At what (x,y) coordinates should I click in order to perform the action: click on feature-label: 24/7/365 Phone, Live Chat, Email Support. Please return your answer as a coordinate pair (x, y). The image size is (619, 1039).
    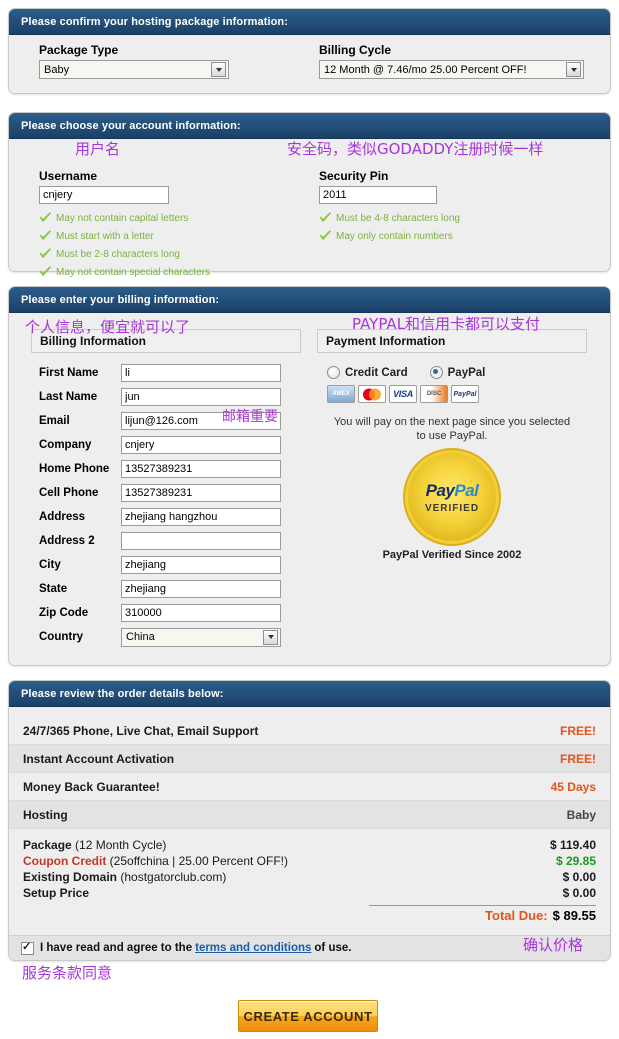
    Looking at the image, I should click on (141, 730).